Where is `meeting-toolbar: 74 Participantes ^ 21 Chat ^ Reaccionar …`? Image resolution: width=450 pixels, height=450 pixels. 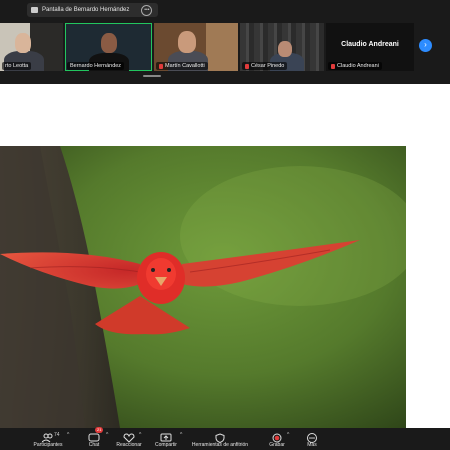
meeting-toolbar: 74 Participantes ^ 21 Chat ^ Reaccionar … is located at coordinates (225, 438).